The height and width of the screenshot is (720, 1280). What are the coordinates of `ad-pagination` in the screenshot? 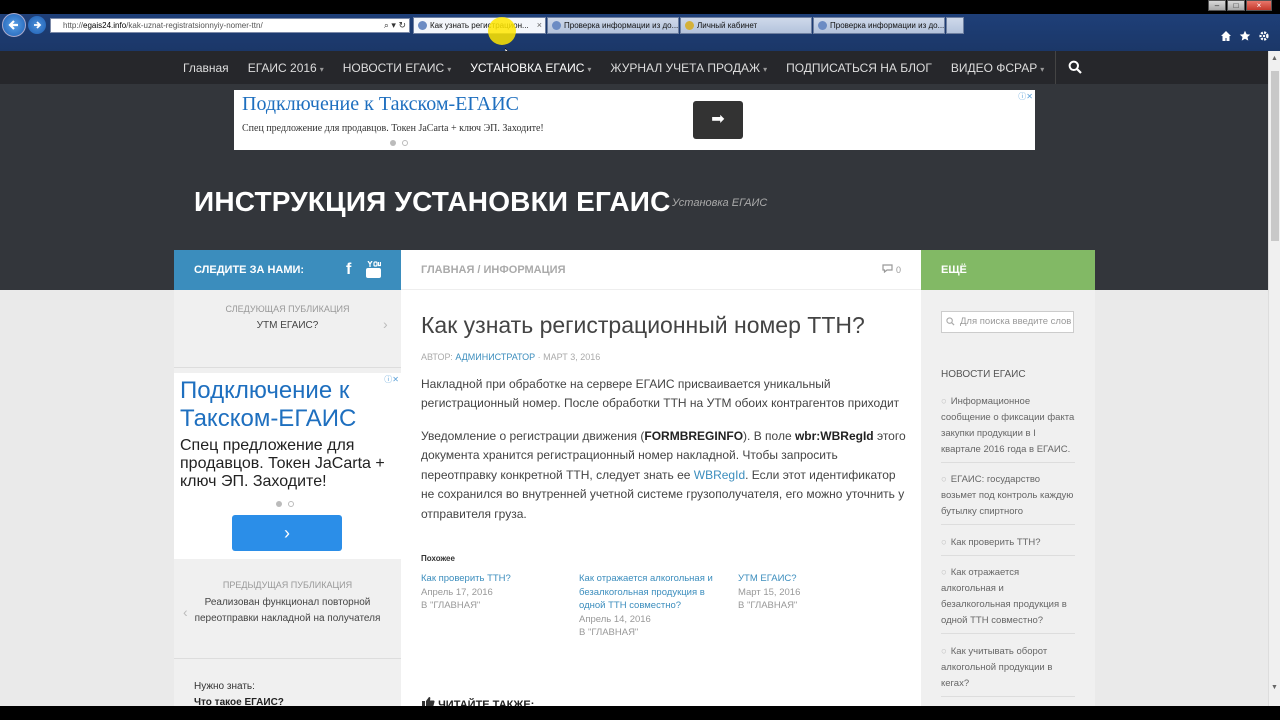 It's located at (399, 143).